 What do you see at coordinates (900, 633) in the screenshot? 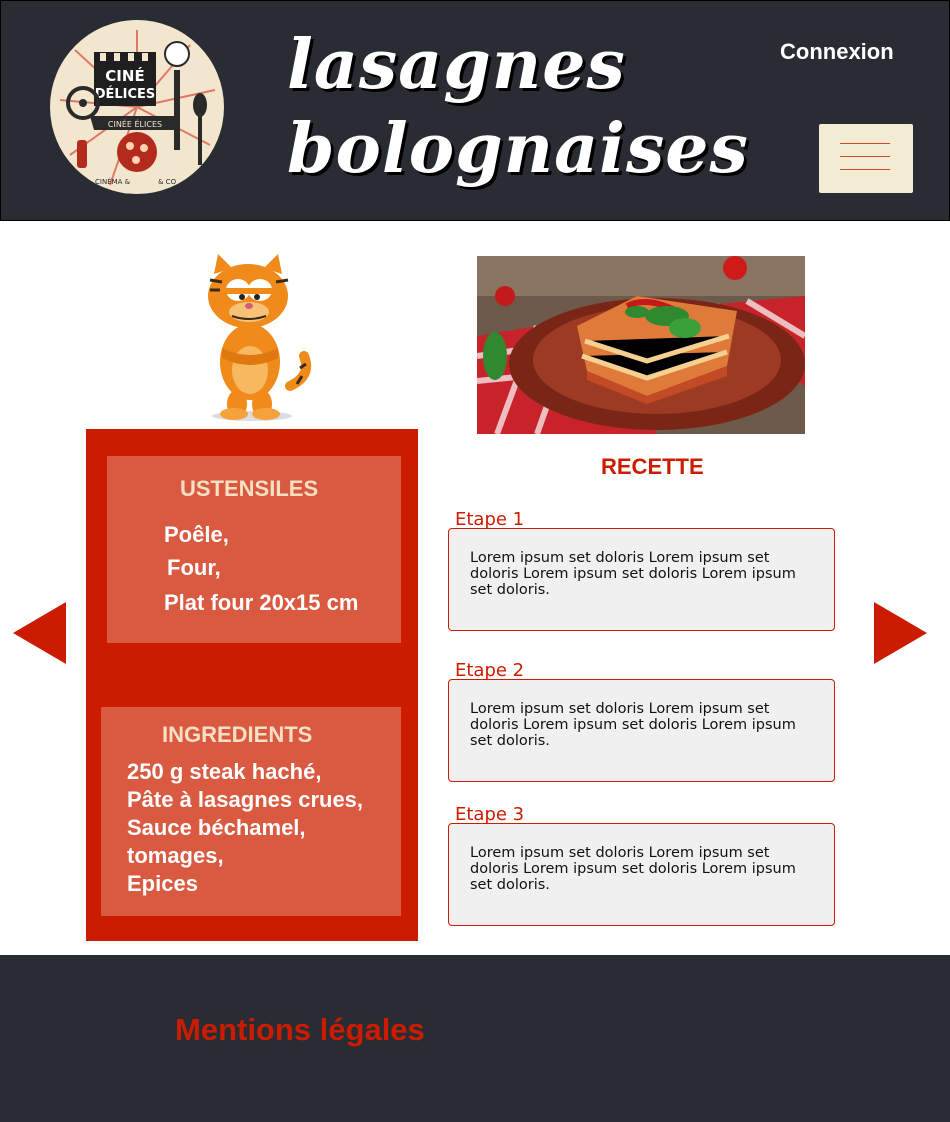
I see `triangle-right-icon` at bounding box center [900, 633].